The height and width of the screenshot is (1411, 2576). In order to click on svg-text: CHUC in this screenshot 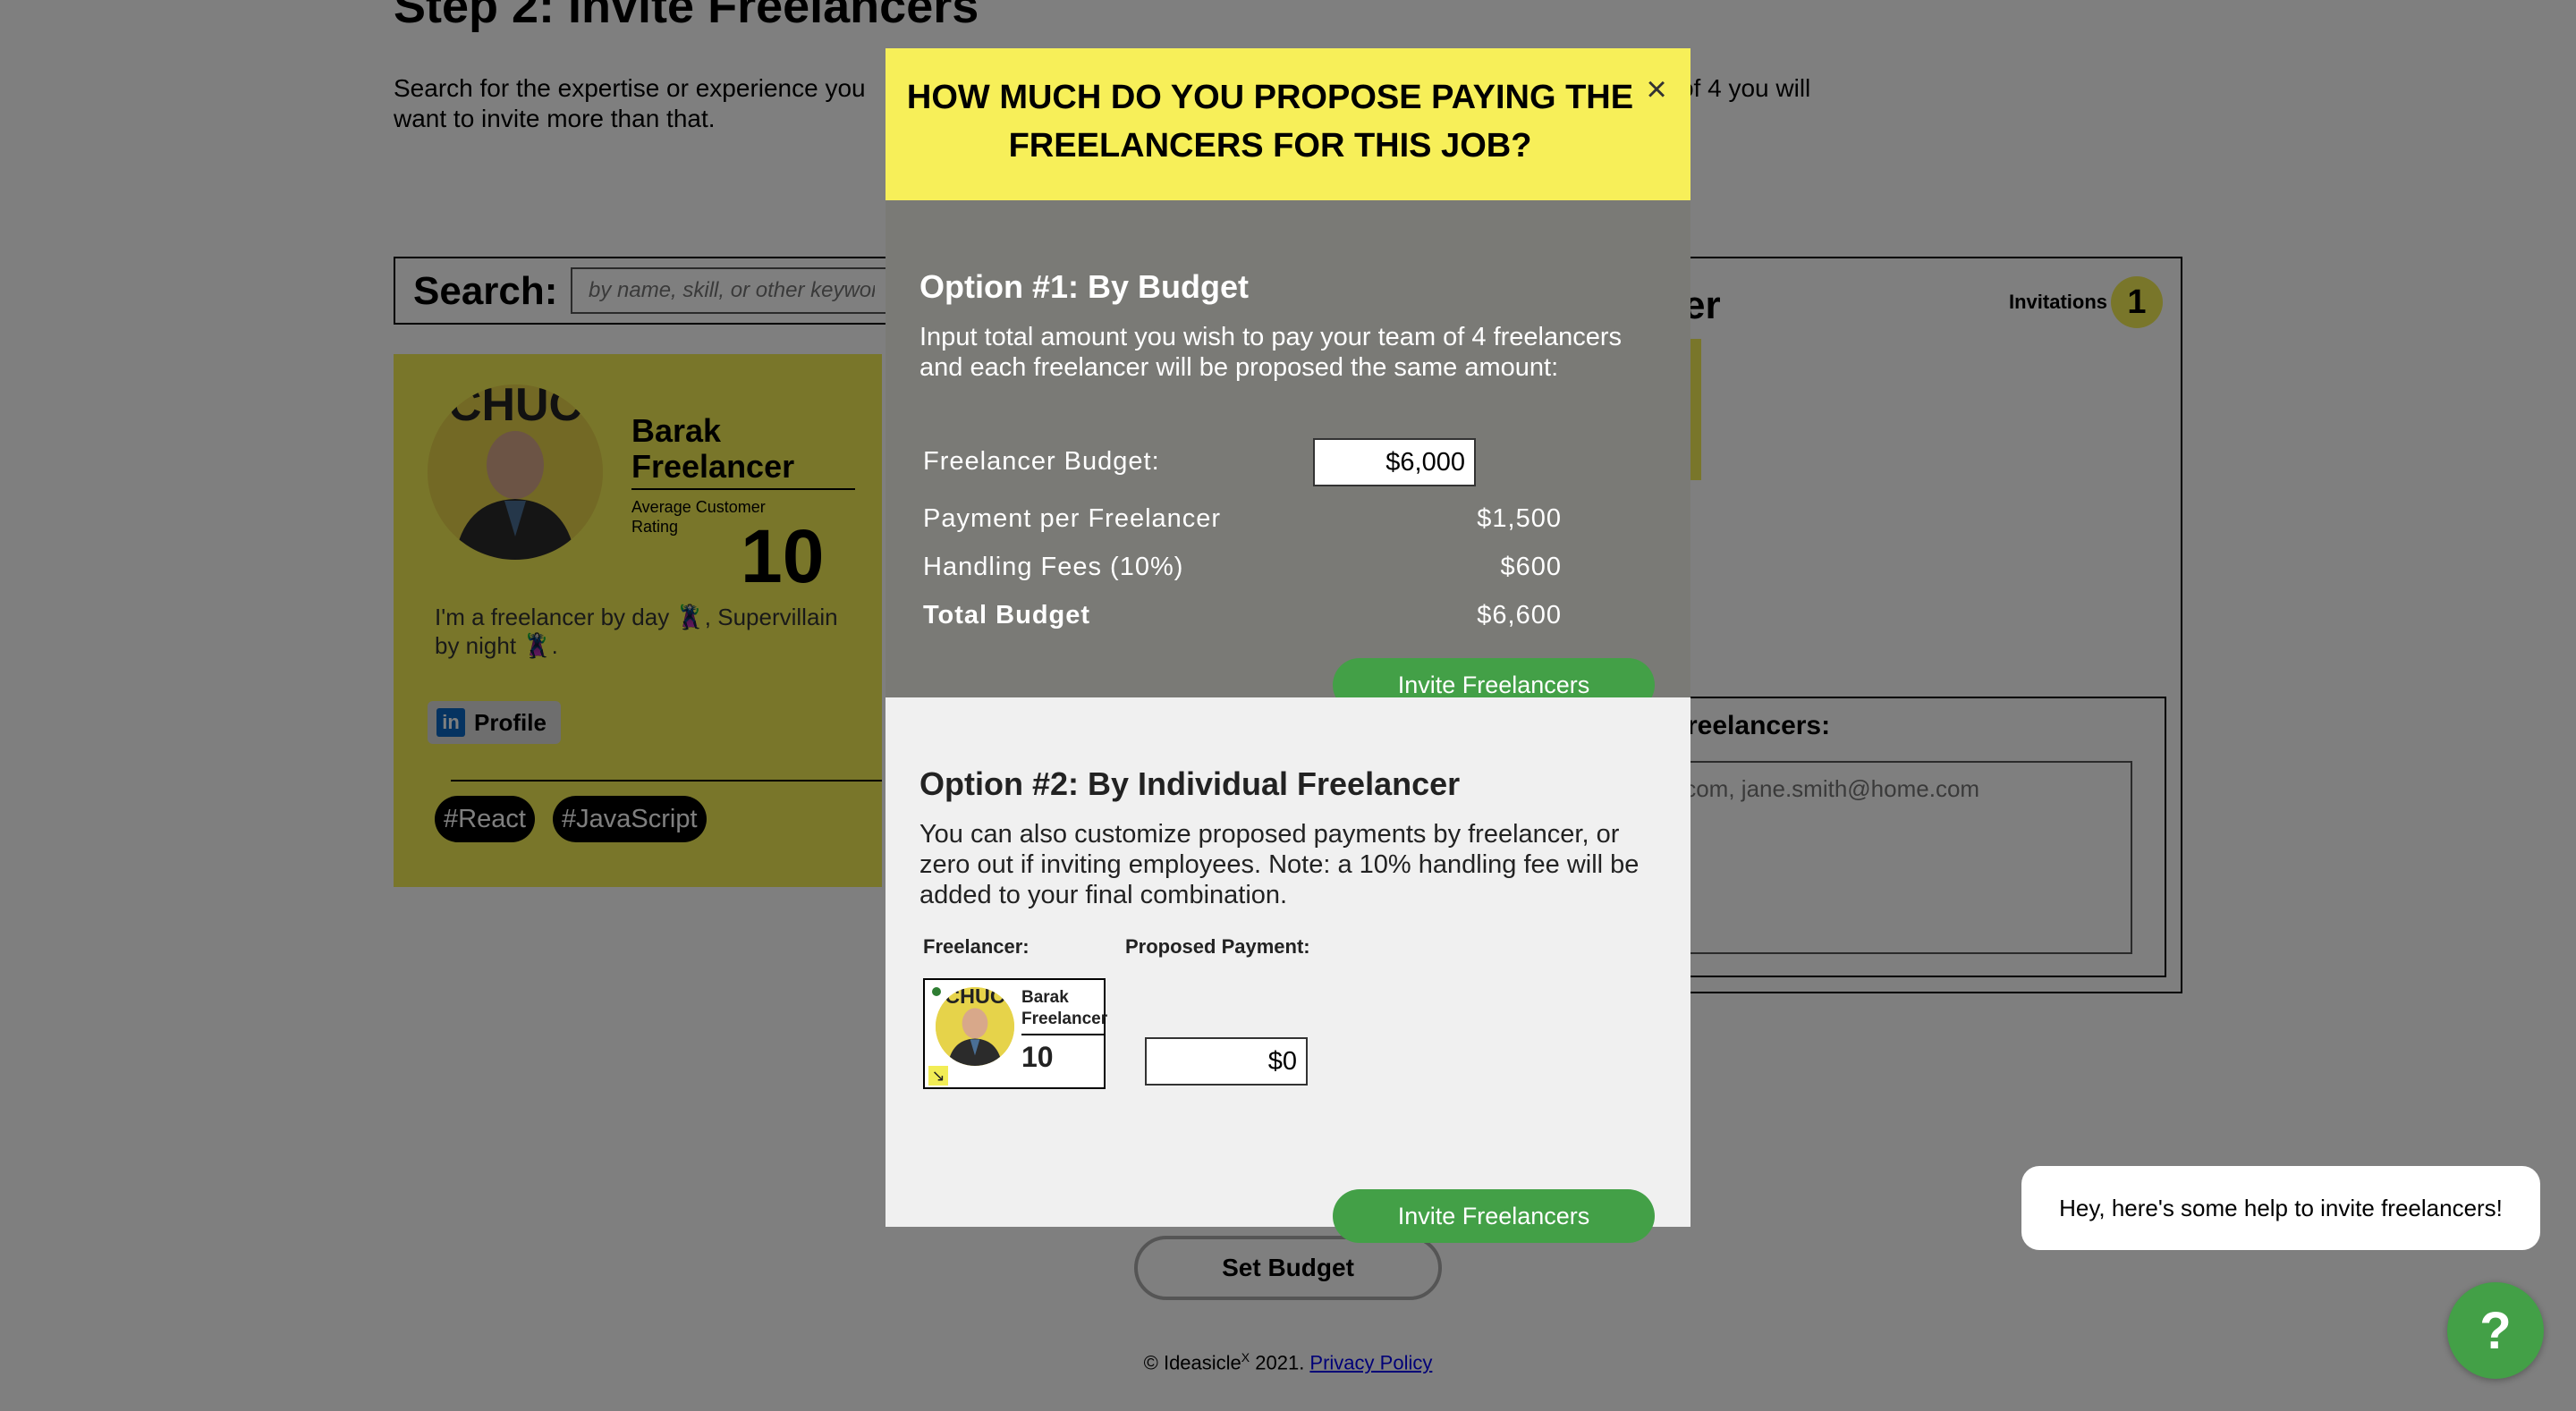, I will do `click(975, 998)`.